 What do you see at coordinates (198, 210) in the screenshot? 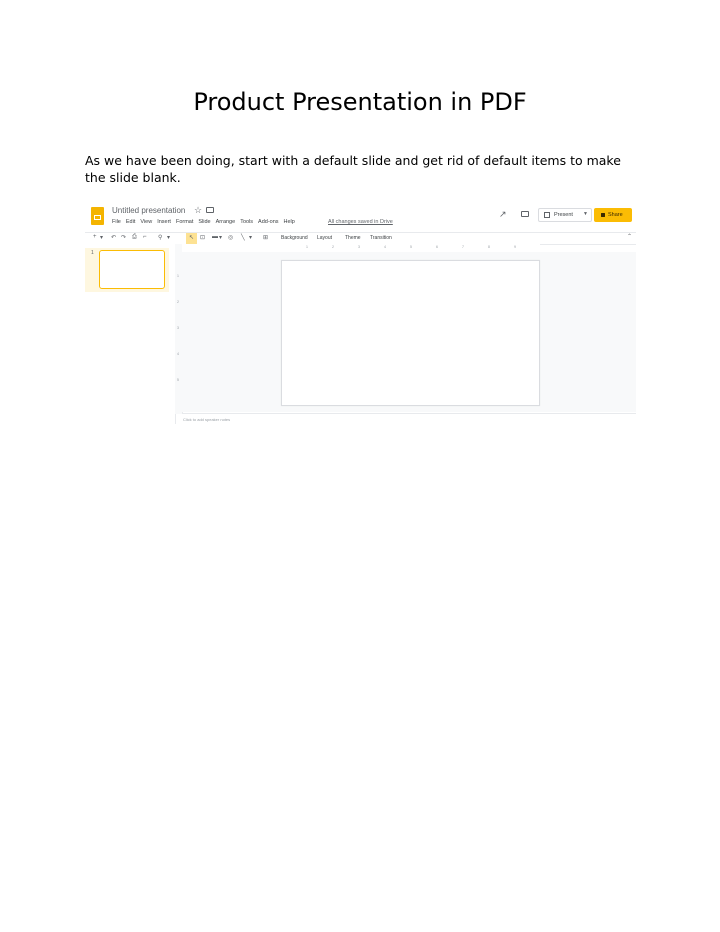
I see `star-icon: ☆` at bounding box center [198, 210].